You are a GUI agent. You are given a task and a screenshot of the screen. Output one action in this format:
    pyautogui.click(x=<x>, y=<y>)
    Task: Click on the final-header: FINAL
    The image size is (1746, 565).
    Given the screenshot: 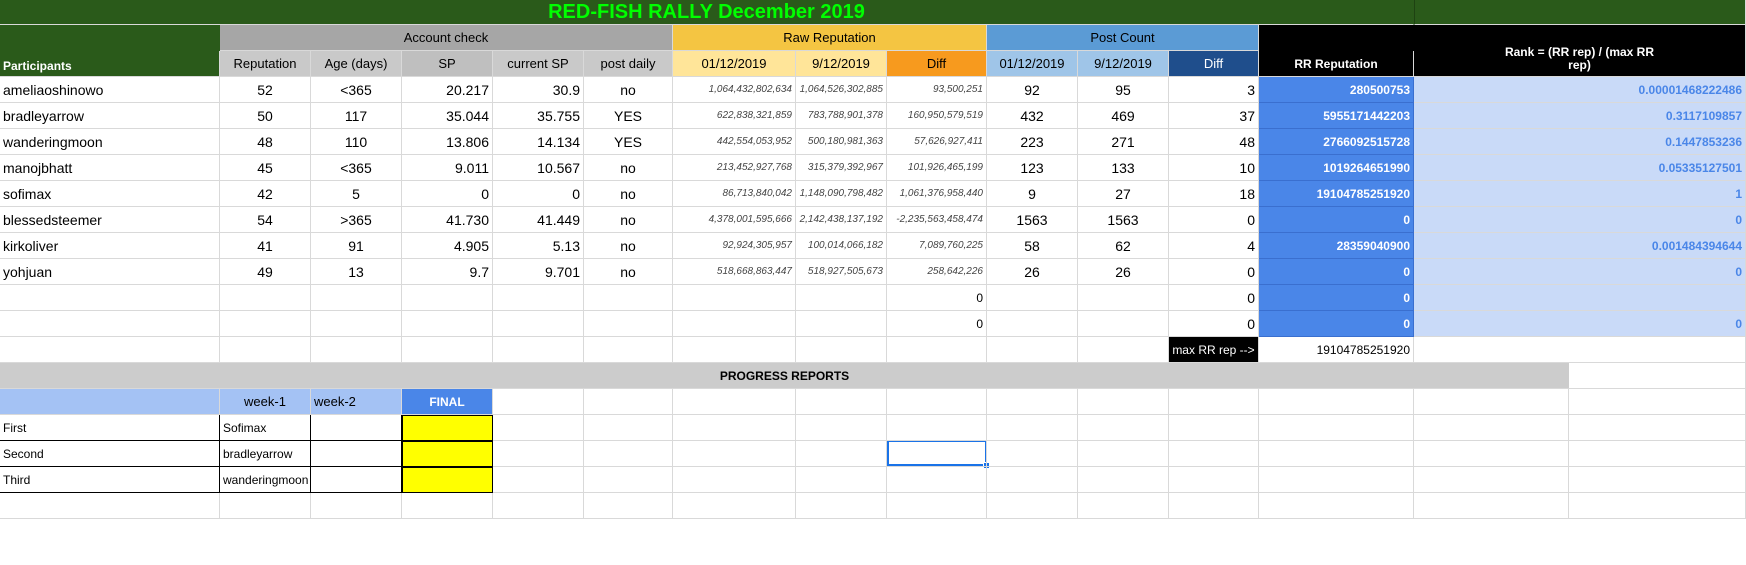 What is the action you would take?
    pyautogui.click(x=447, y=402)
    